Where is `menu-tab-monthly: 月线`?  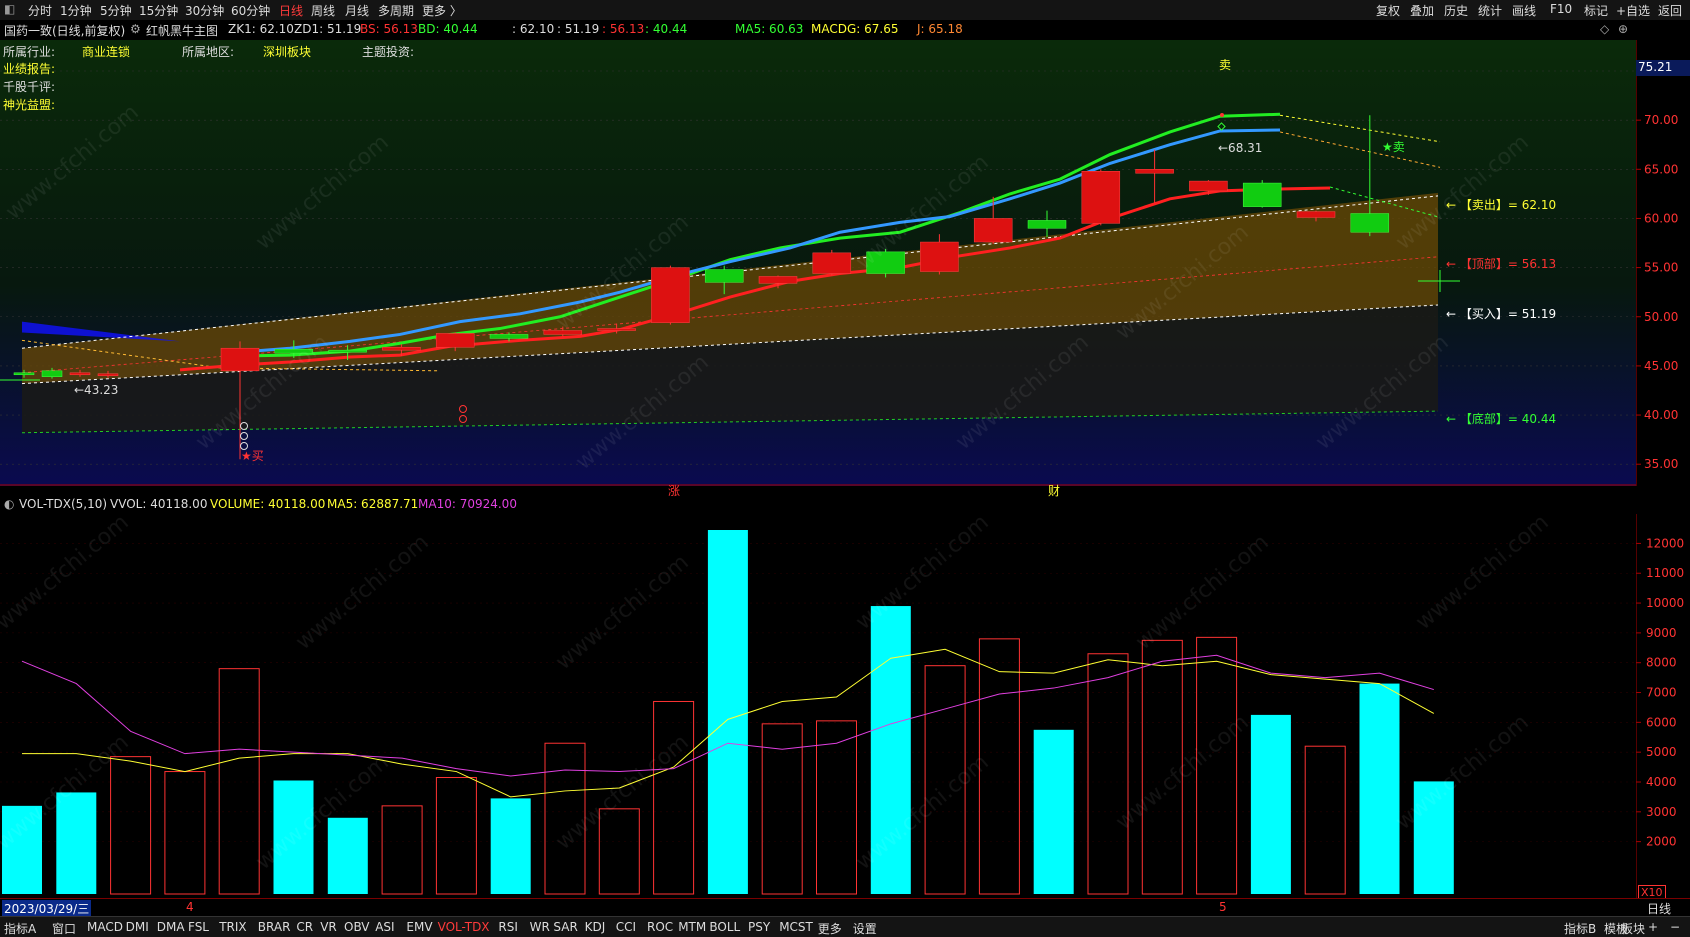 menu-tab-monthly: 月线 is located at coordinates (357, 10).